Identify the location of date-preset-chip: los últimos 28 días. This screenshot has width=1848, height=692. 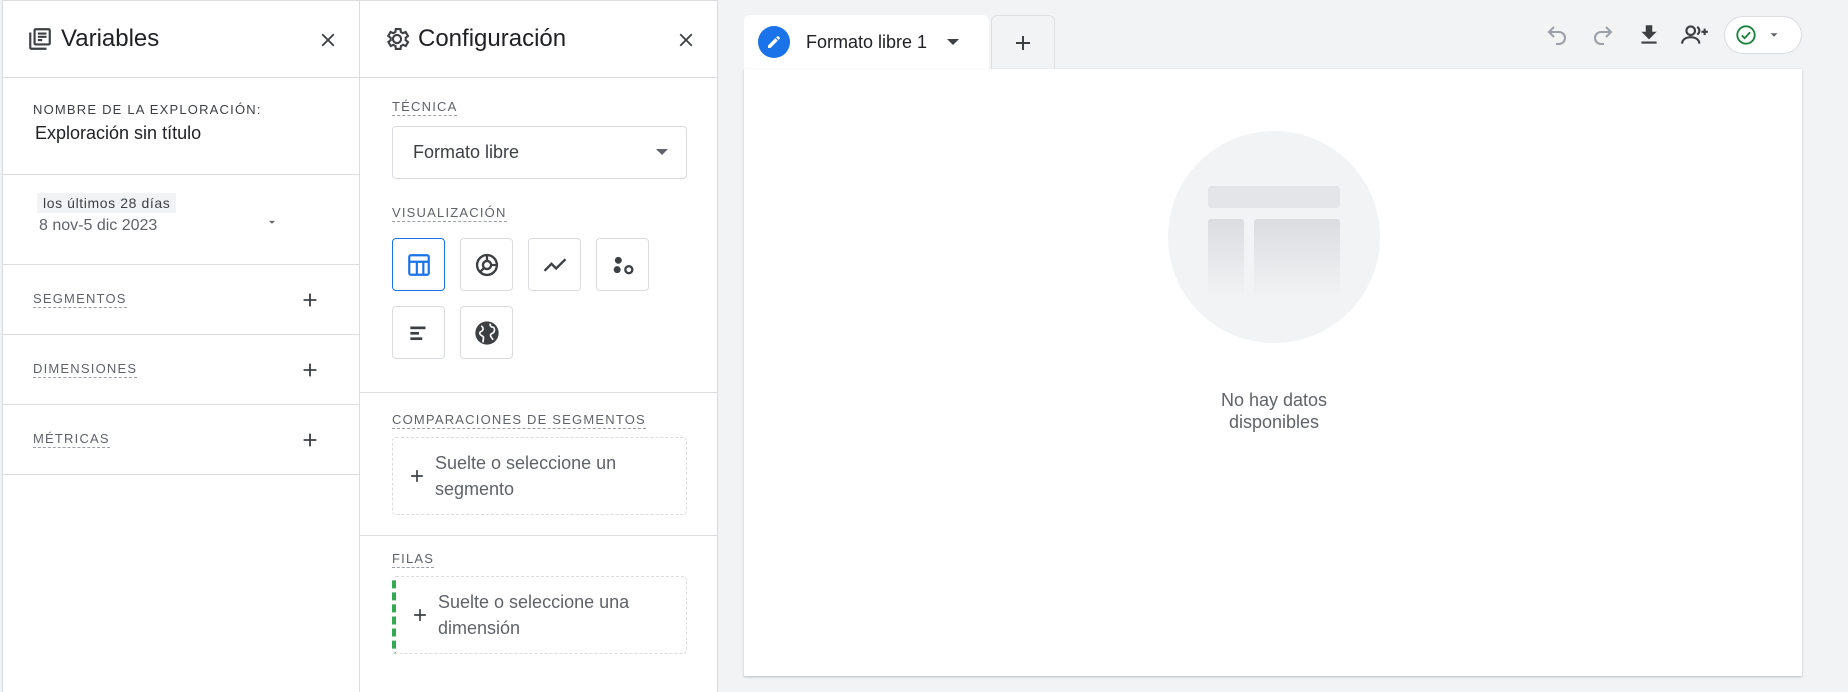
(107, 203).